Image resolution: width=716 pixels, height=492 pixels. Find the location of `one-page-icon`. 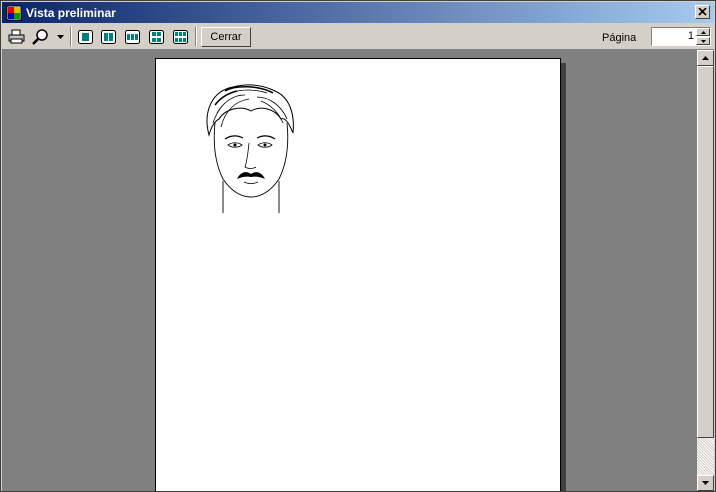

one-page-icon is located at coordinates (85, 36).